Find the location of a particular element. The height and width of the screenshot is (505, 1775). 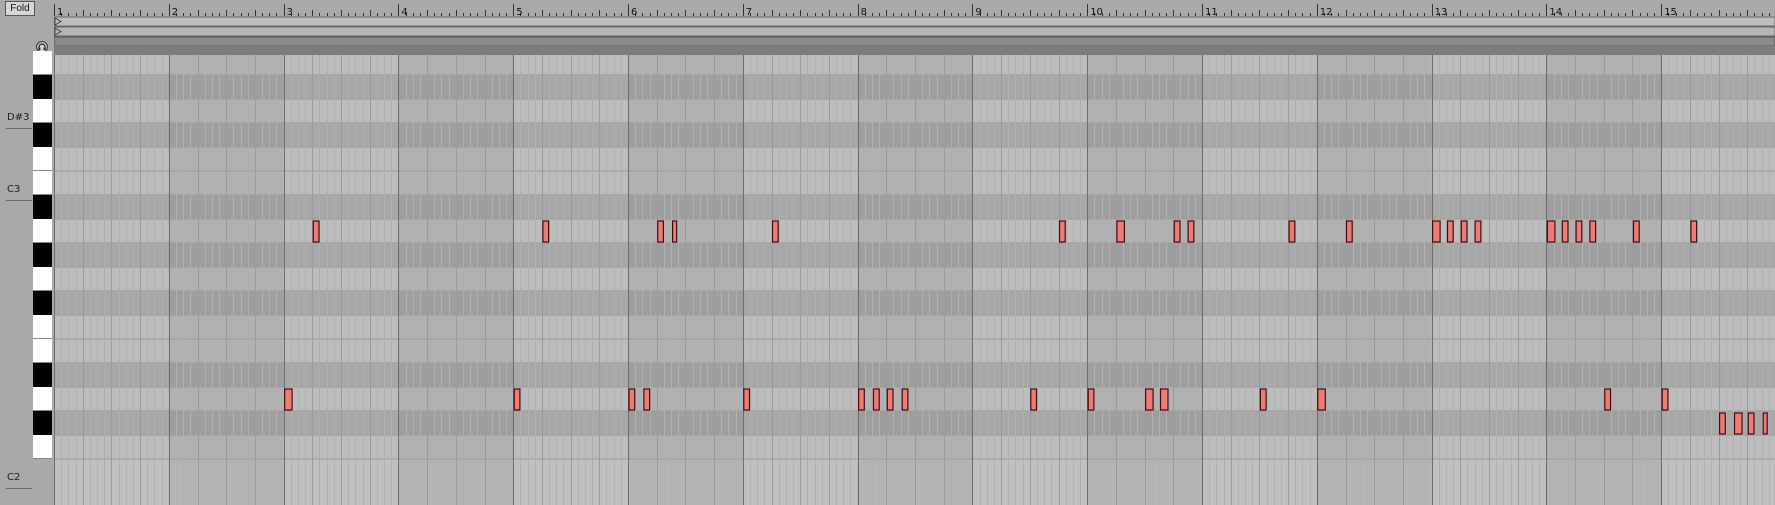

piano-keyboard is located at coordinates (42, 278).